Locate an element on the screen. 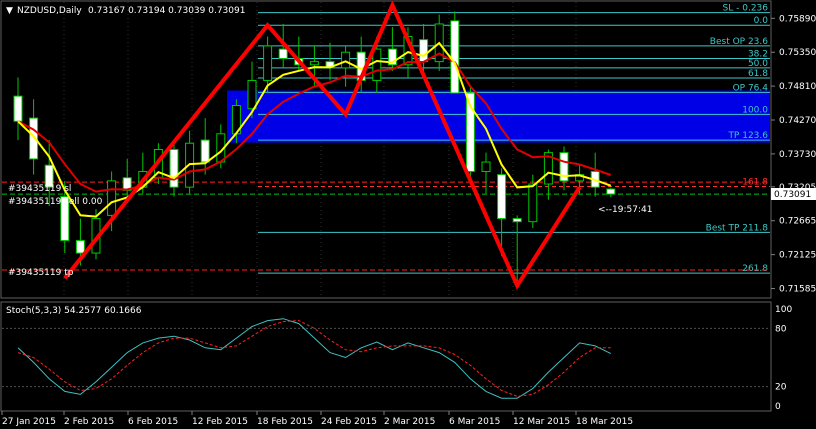  stoch-level-label: 80 is located at coordinates (781, 329).